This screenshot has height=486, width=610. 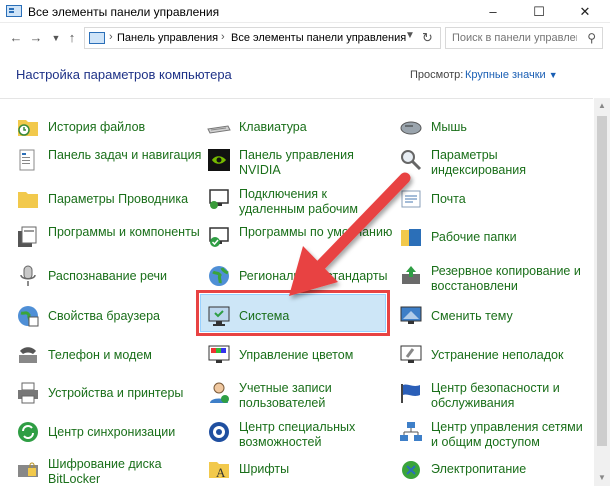 I want to click on back-arrow-icon: ←, so click(x=16, y=38).